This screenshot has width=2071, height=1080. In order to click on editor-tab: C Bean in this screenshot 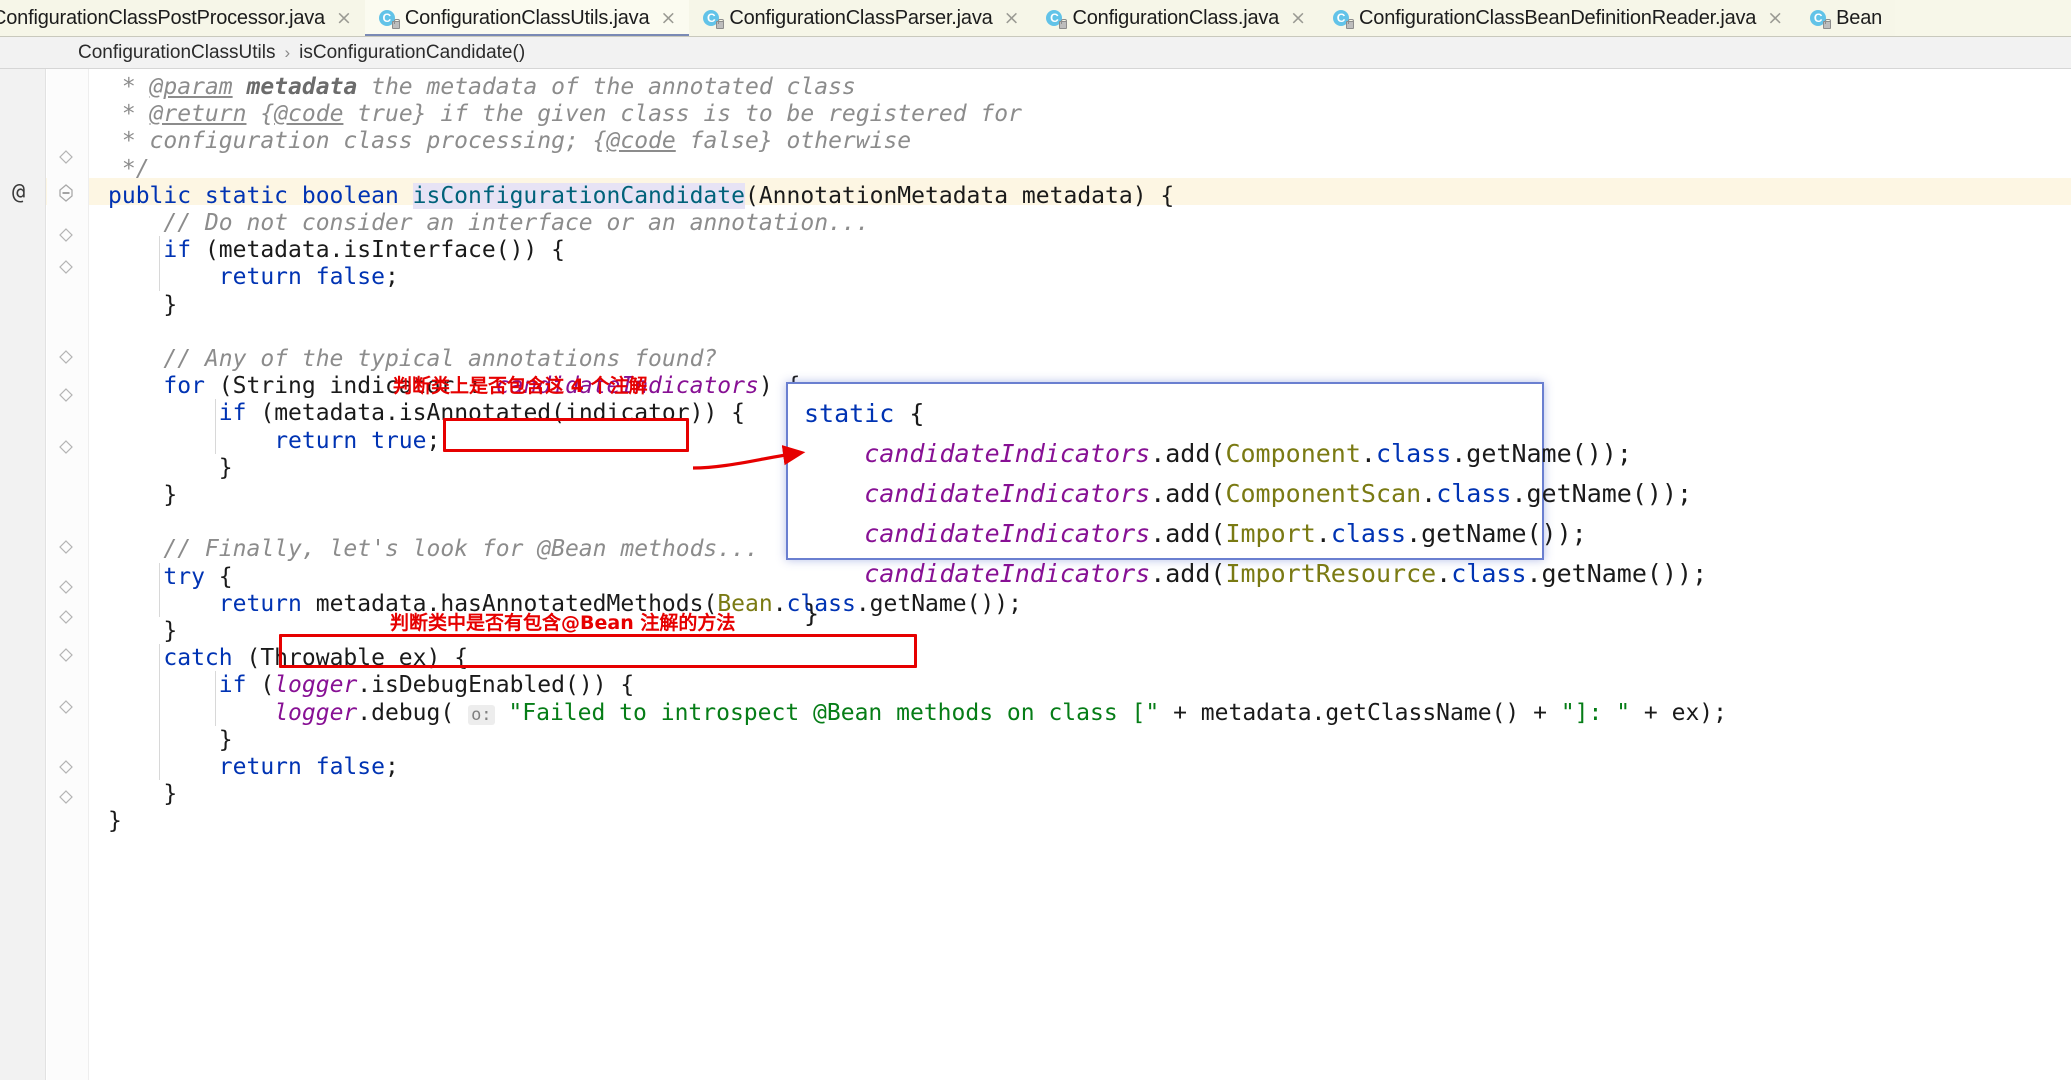, I will do `click(1846, 18)`.